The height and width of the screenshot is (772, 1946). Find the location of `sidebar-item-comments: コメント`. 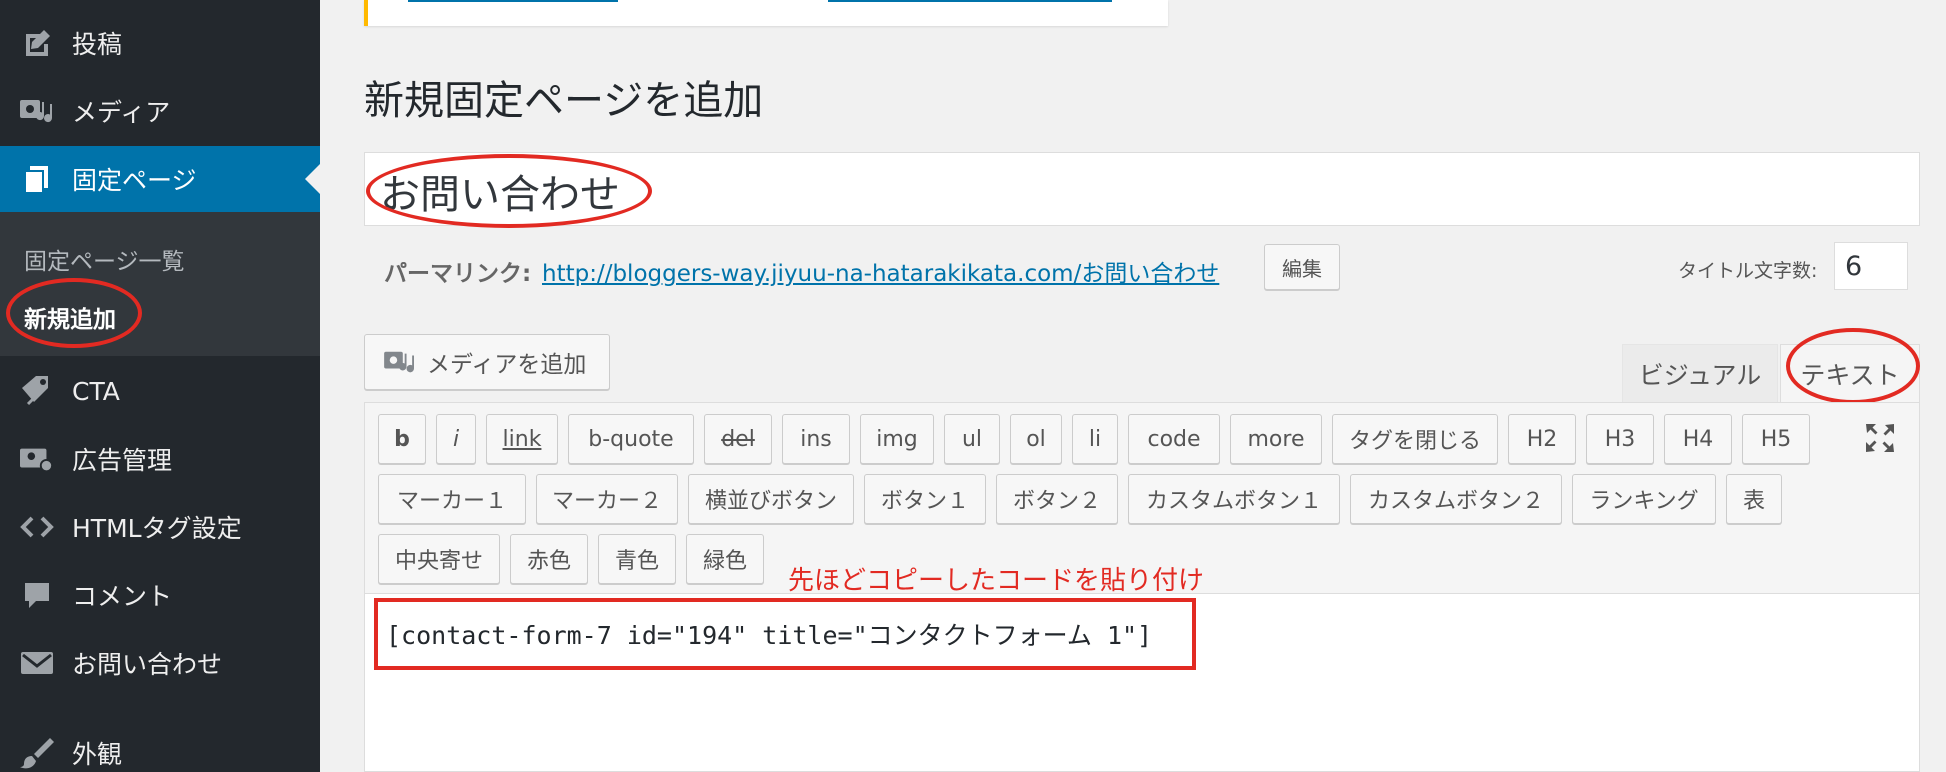

sidebar-item-comments: コメント is located at coordinates (160, 595).